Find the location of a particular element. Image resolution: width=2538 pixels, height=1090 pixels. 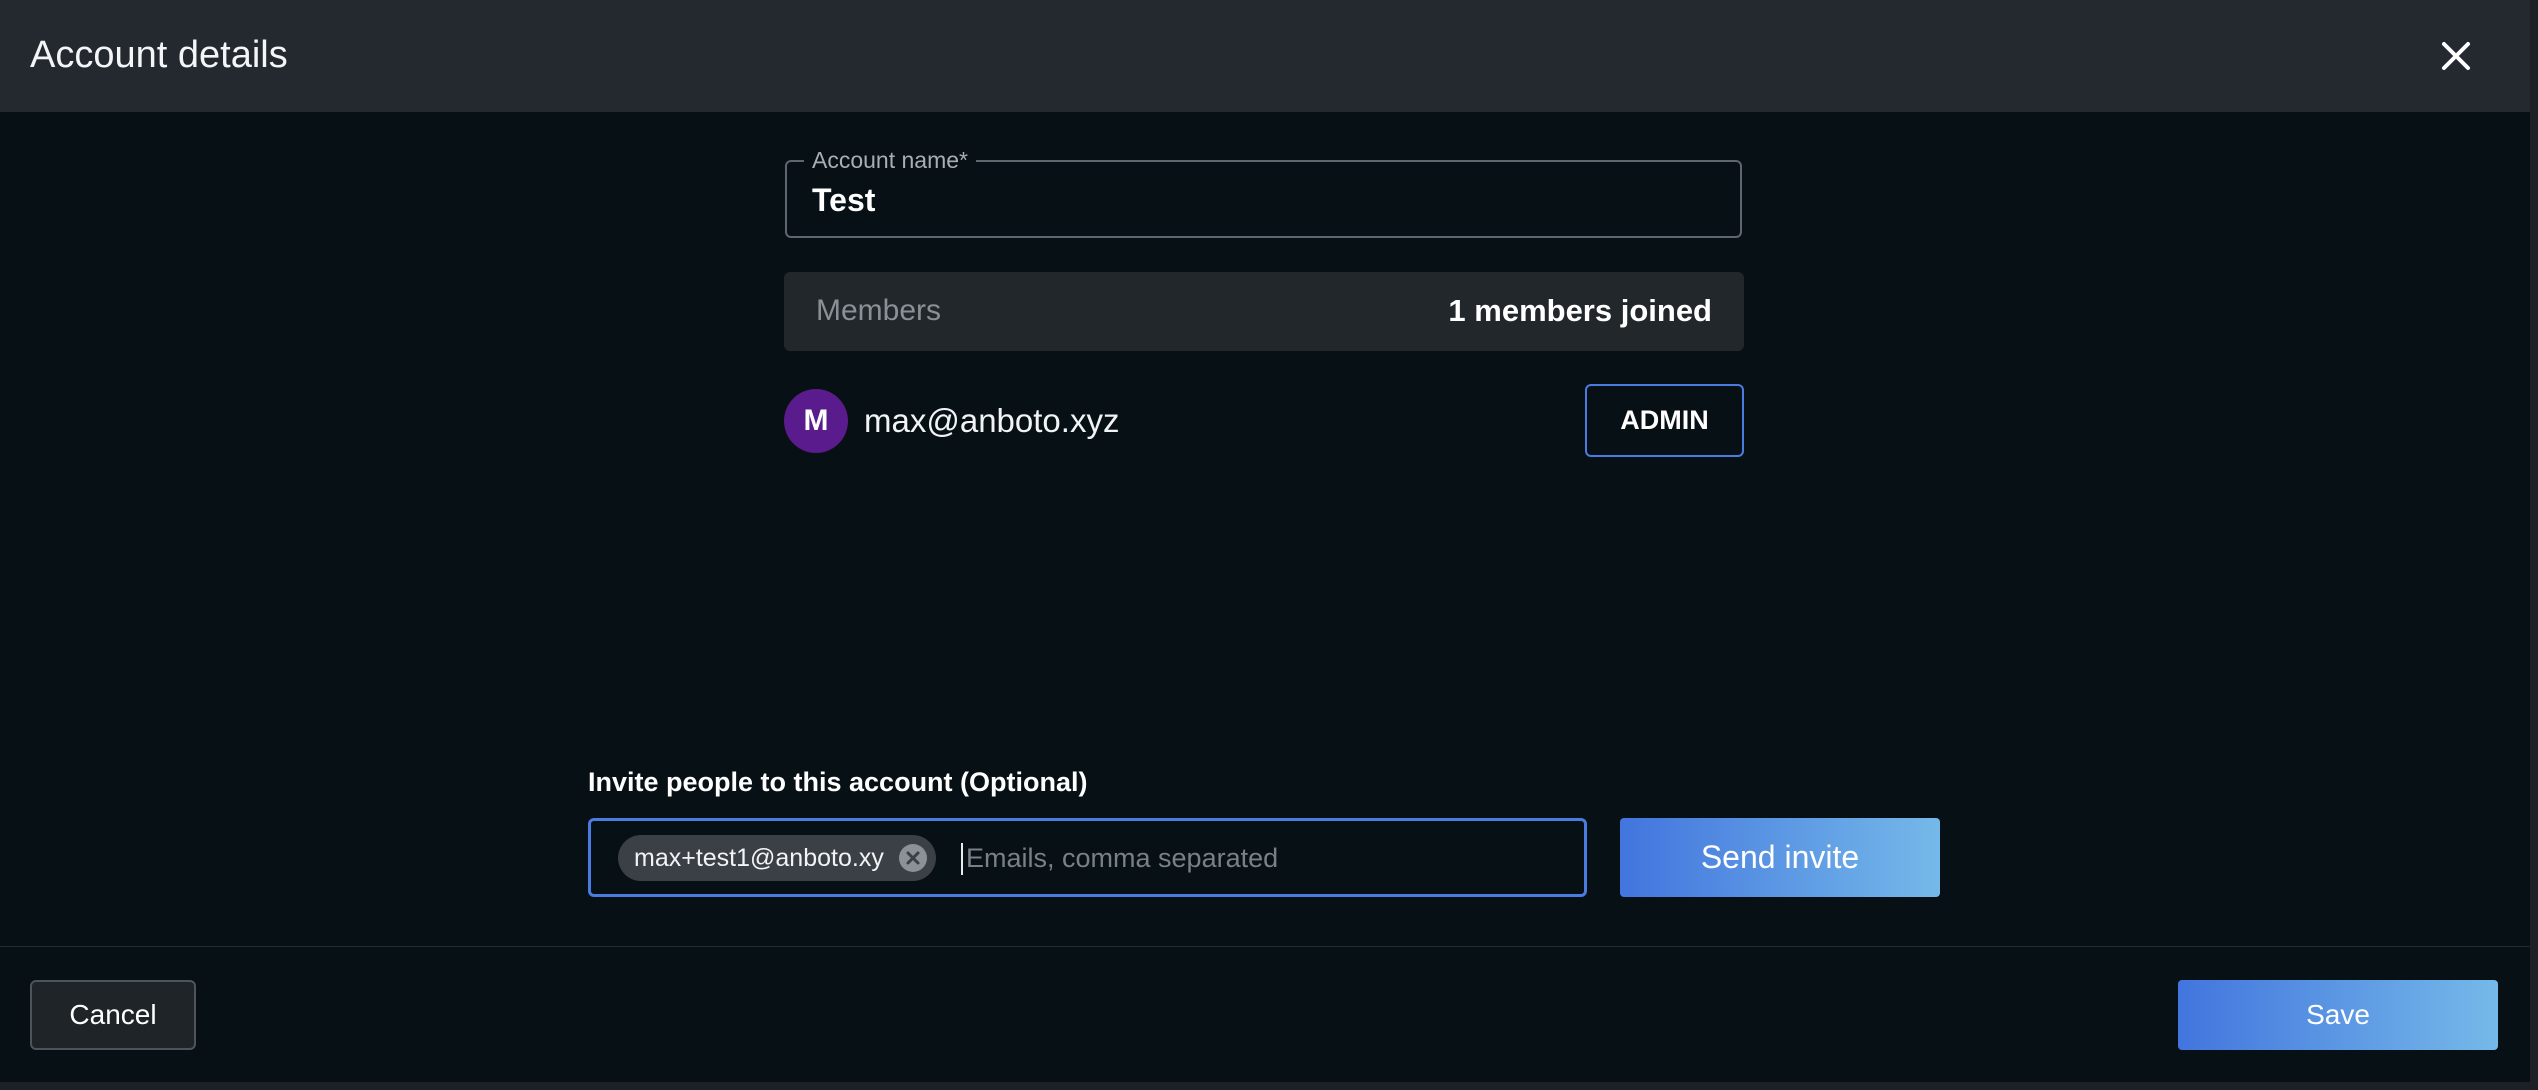

member-role-button: ADMIN is located at coordinates (1664, 420).